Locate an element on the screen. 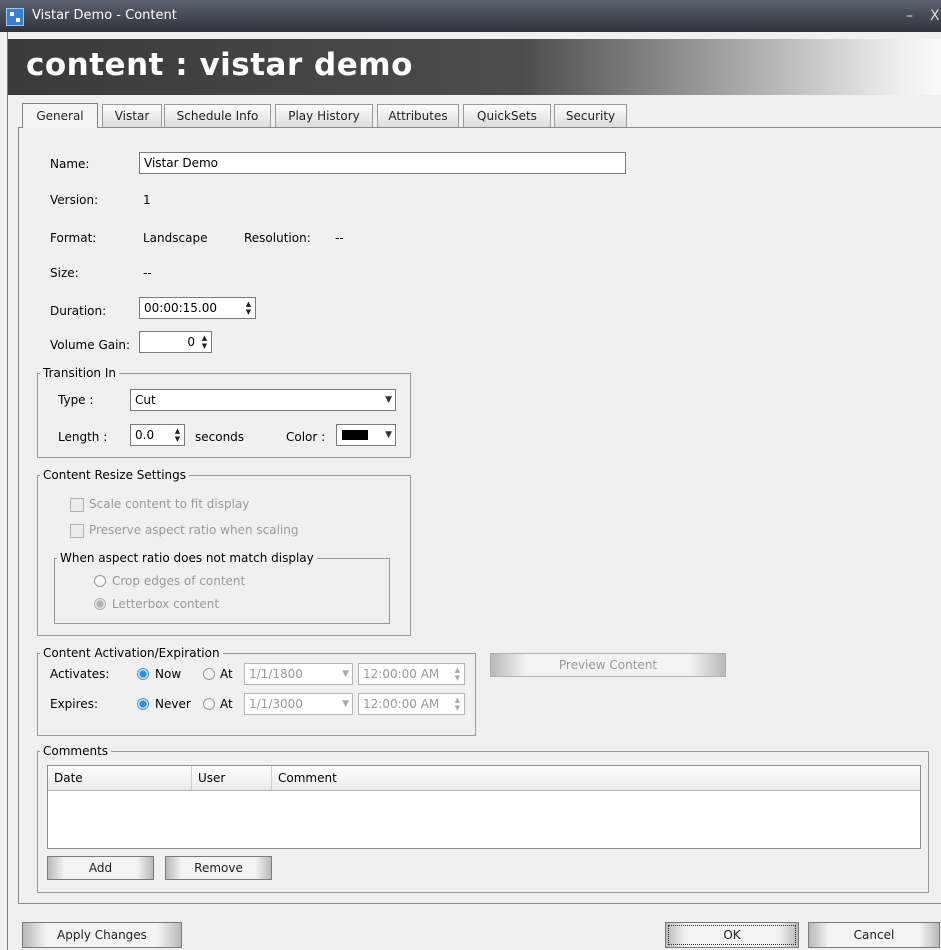  name-field: Vistar Demo is located at coordinates (382, 163).